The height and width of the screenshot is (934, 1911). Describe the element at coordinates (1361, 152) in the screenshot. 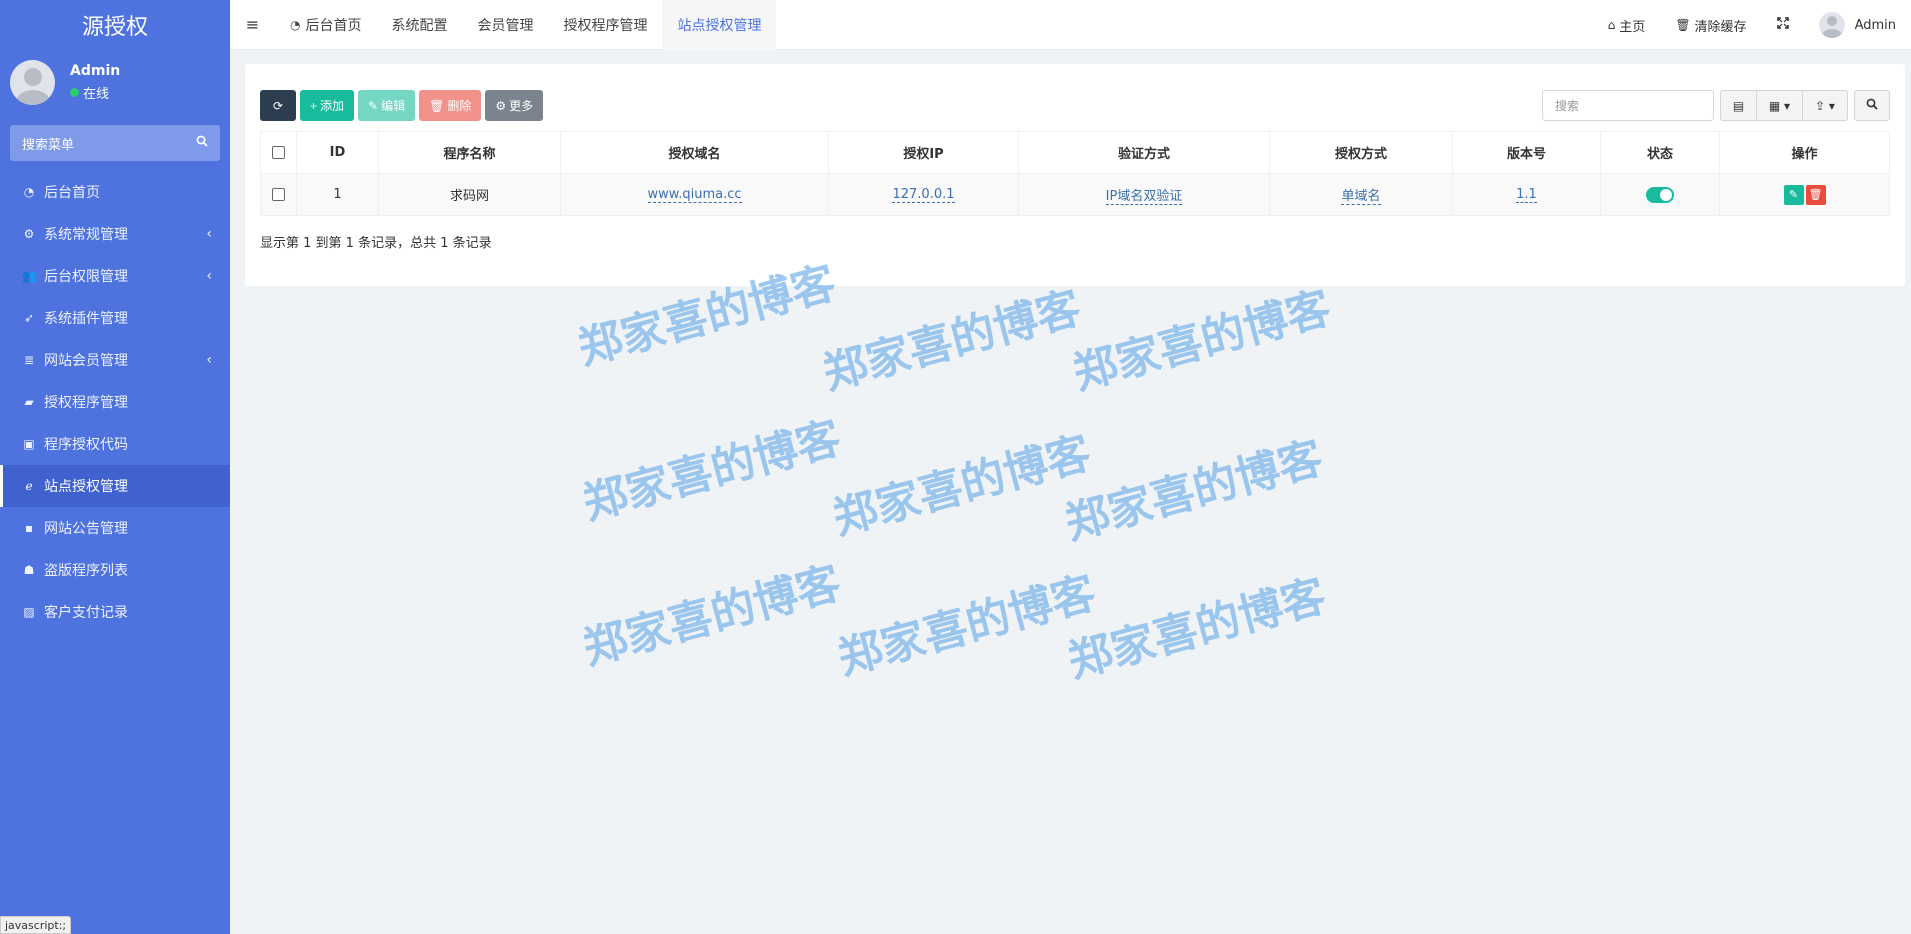

I see `col-auth-type: 授权方式` at that location.